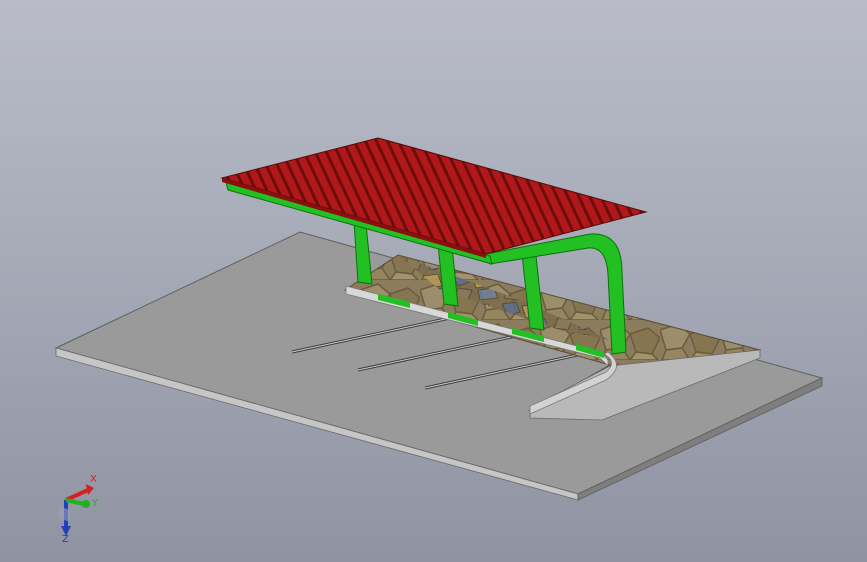 The height and width of the screenshot is (562, 867). Describe the element at coordinates (75, 502) in the screenshot. I see `y-axis` at that location.